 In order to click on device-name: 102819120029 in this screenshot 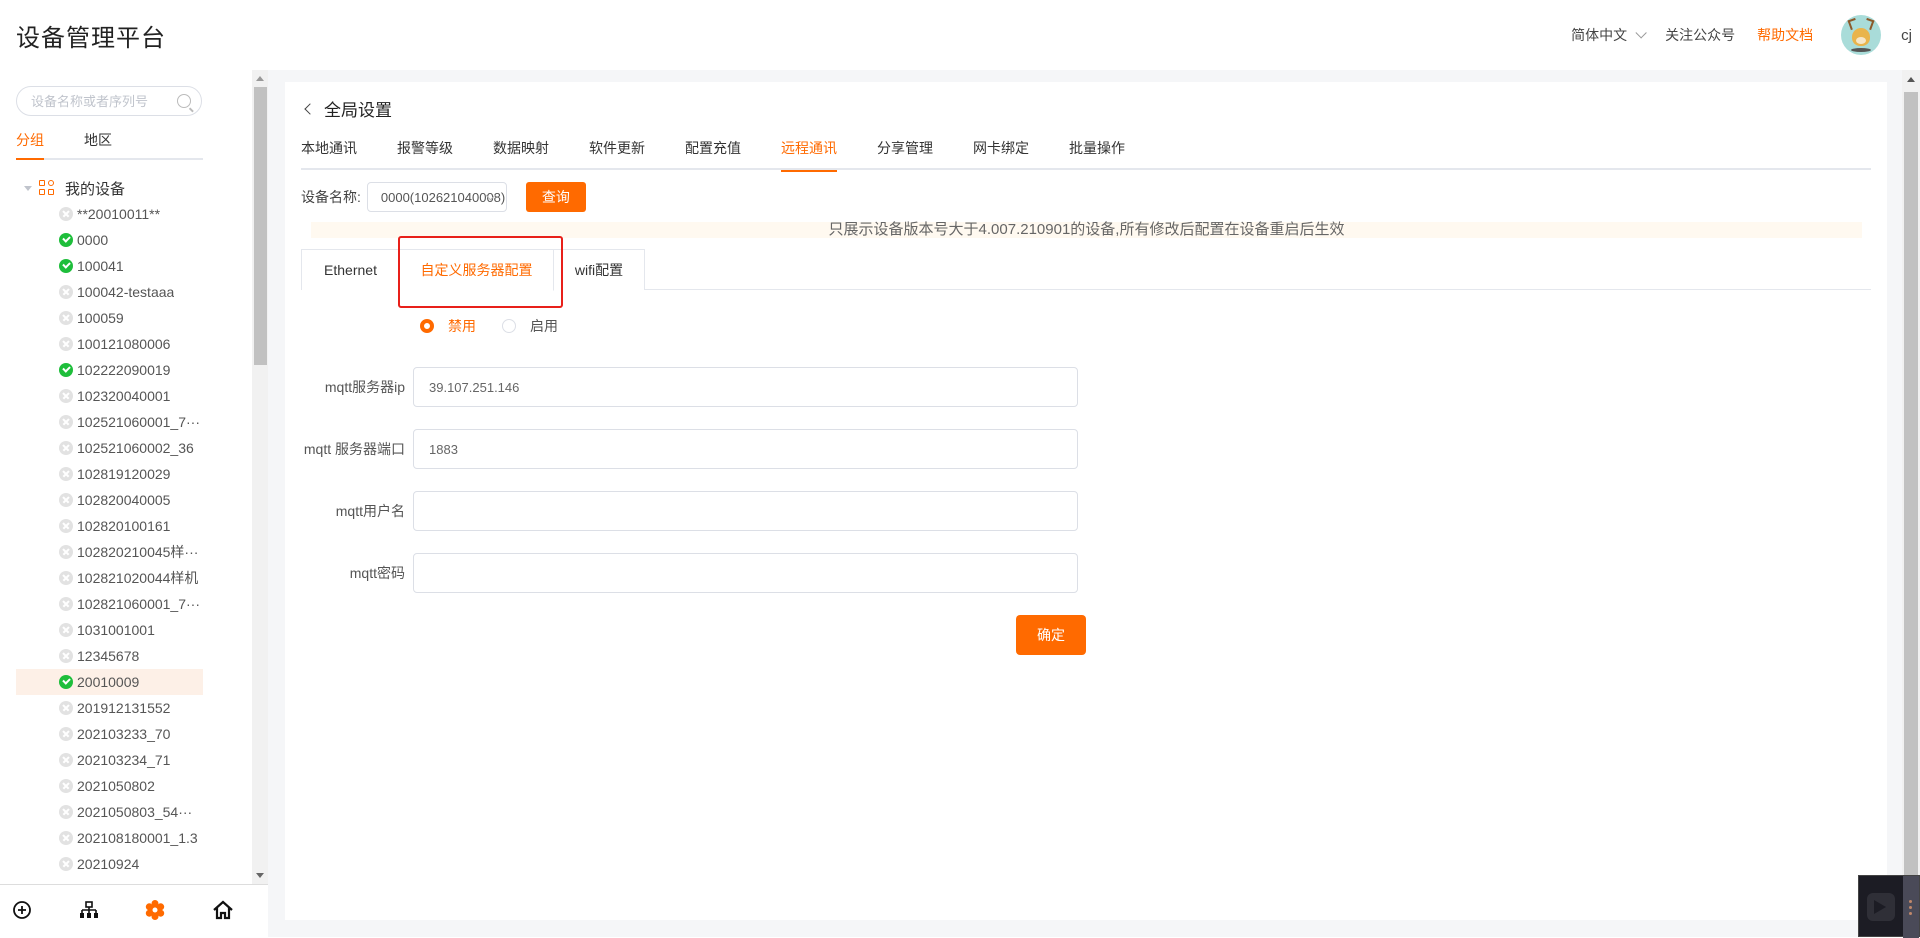, I will do `click(124, 474)`.